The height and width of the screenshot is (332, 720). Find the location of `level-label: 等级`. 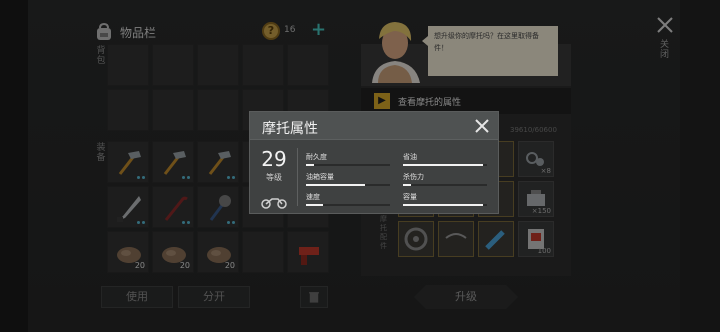

level-label: 等级 is located at coordinates (274, 177).